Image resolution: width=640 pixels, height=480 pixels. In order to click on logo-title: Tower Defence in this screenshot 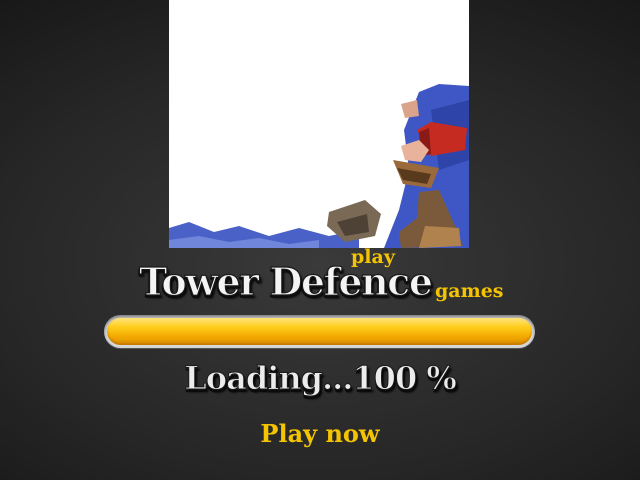, I will do `click(285, 281)`.